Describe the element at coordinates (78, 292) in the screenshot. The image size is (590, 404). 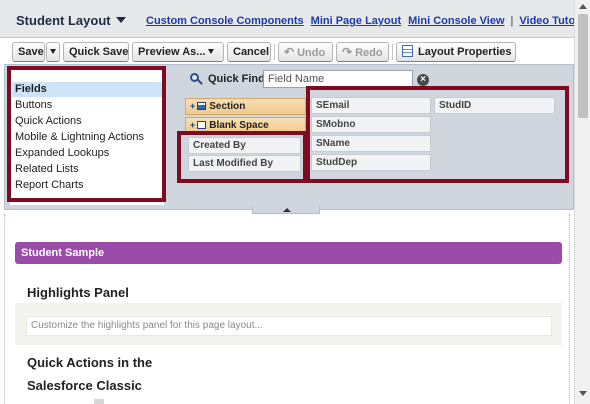
I see `highlights-panel-title: Highlights Panel` at that location.